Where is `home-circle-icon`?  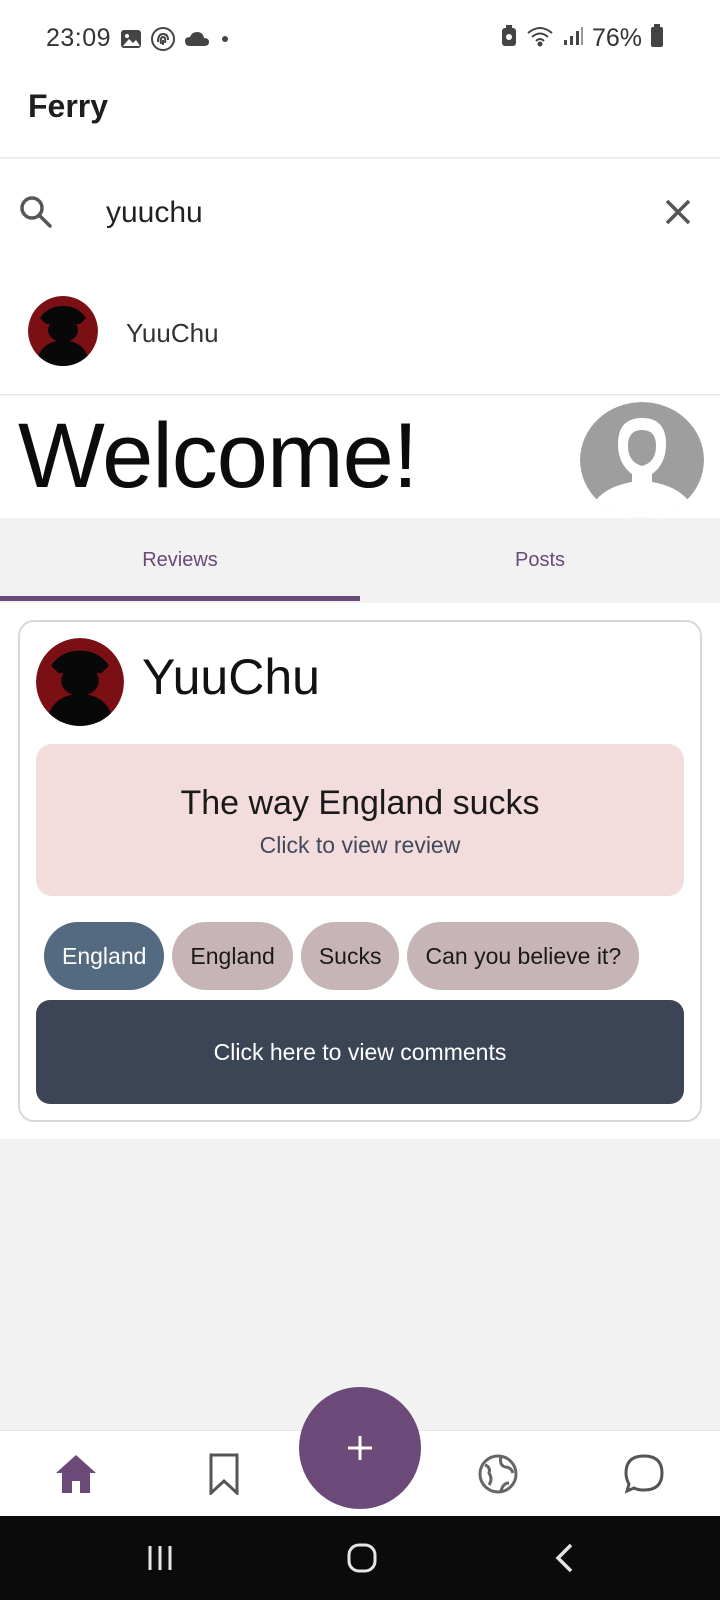
home-circle-icon is located at coordinates (362, 1558).